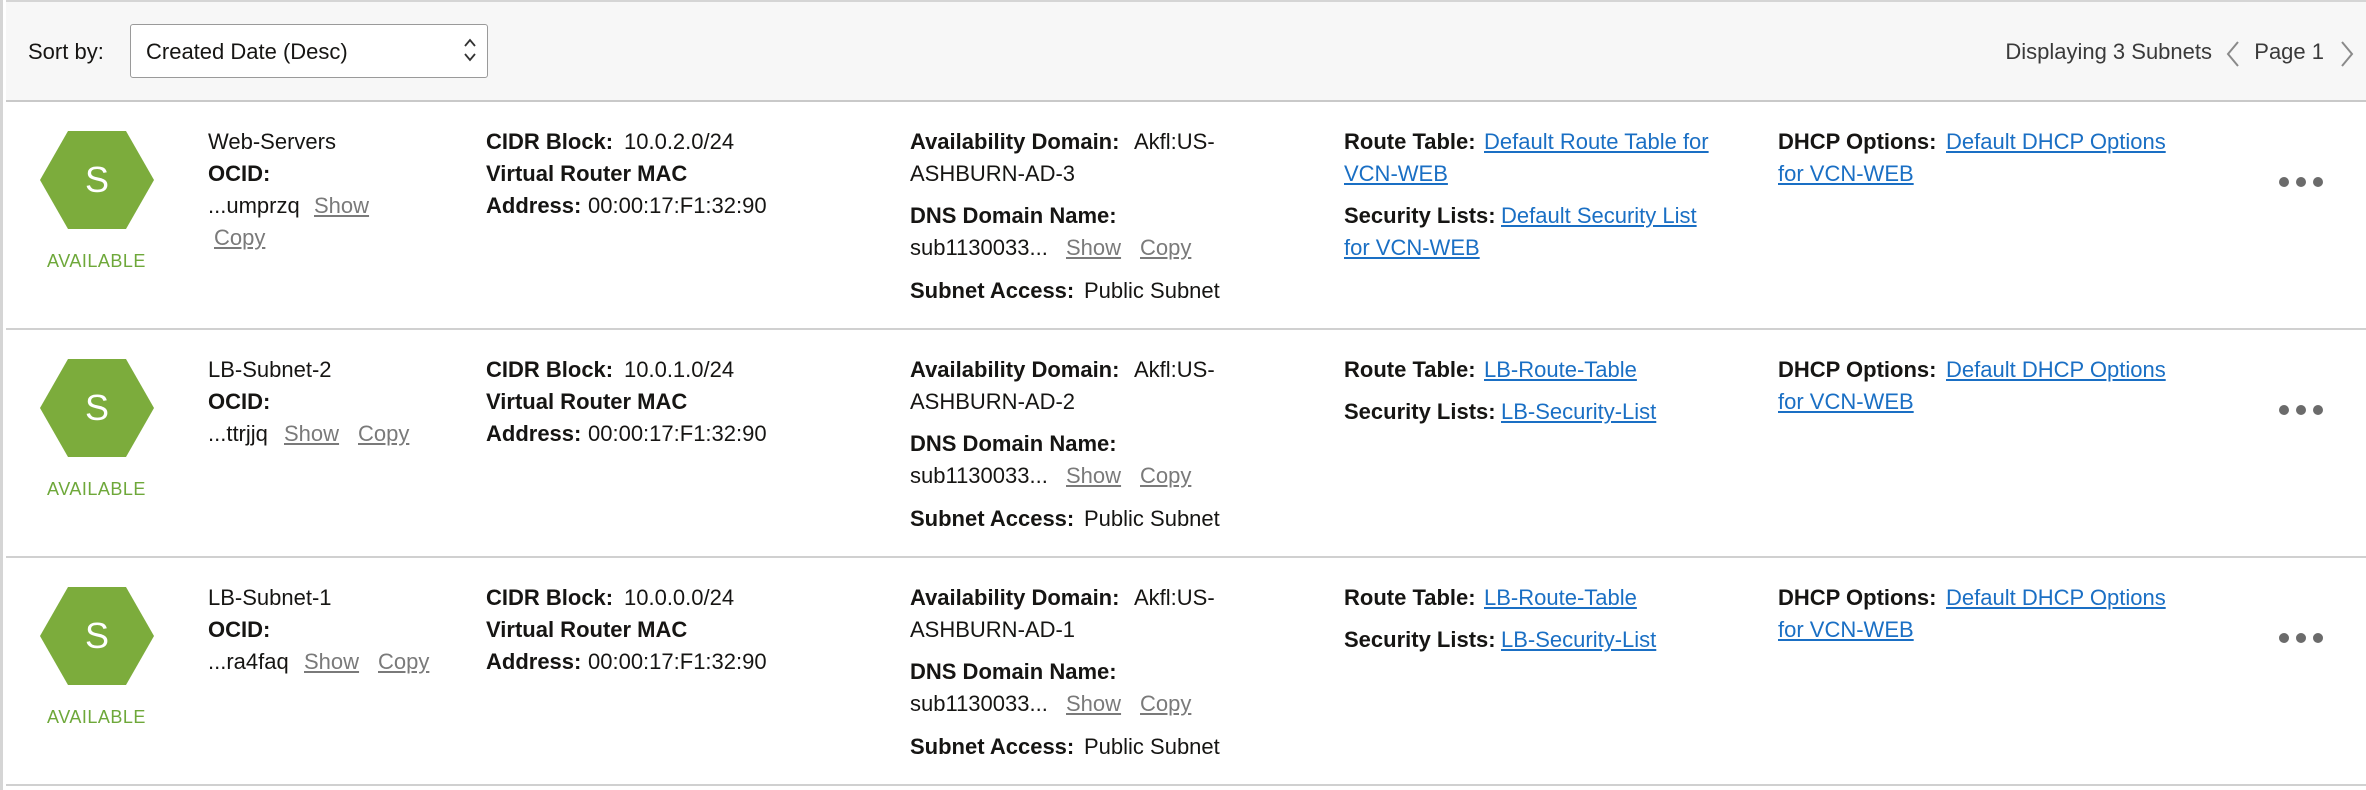  Describe the element at coordinates (1596, 142) in the screenshot. I see `route-table-link: Default Route Table for` at that location.